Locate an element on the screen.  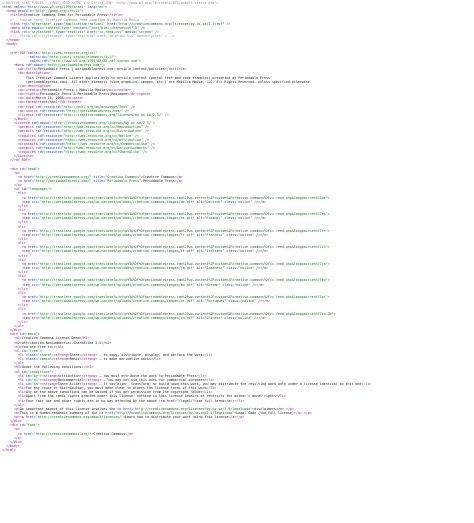
text-content: Periodable Press is located at coordinates (159, 181).